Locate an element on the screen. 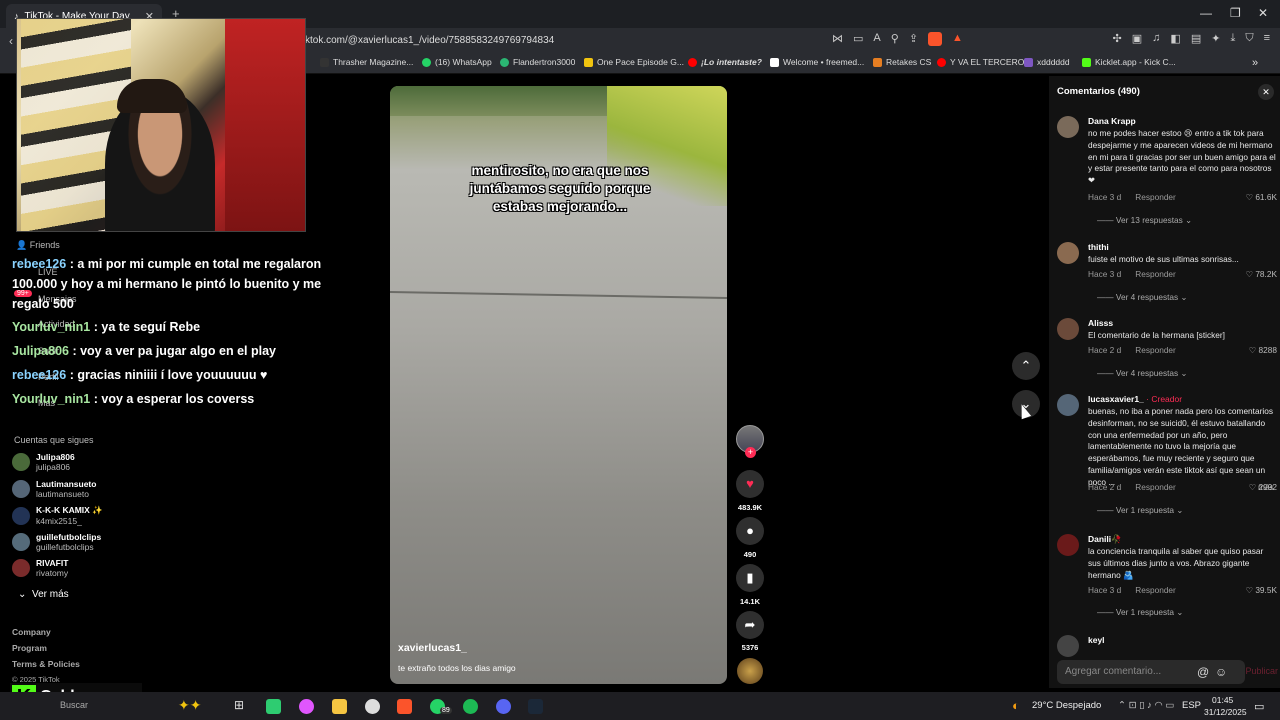 The image size is (1280, 720). tabs-icon: ▤ is located at coordinates (1196, 38).